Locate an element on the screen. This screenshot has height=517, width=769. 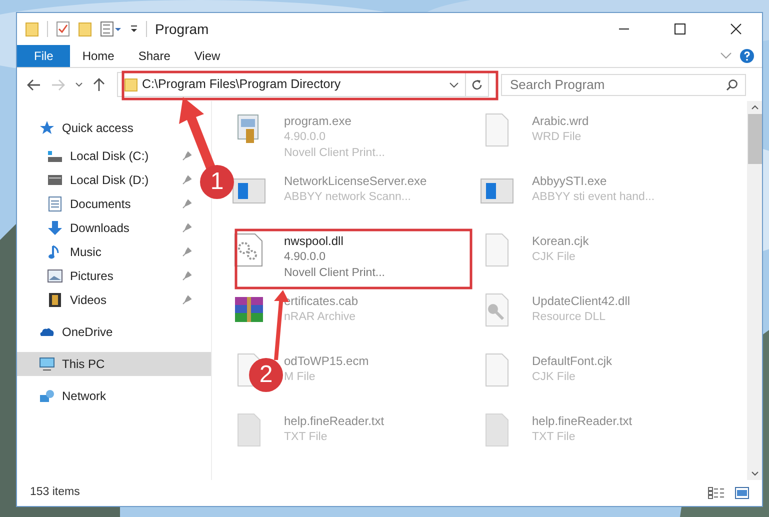
sidebar-label: Quick access is located at coordinates (98, 128).